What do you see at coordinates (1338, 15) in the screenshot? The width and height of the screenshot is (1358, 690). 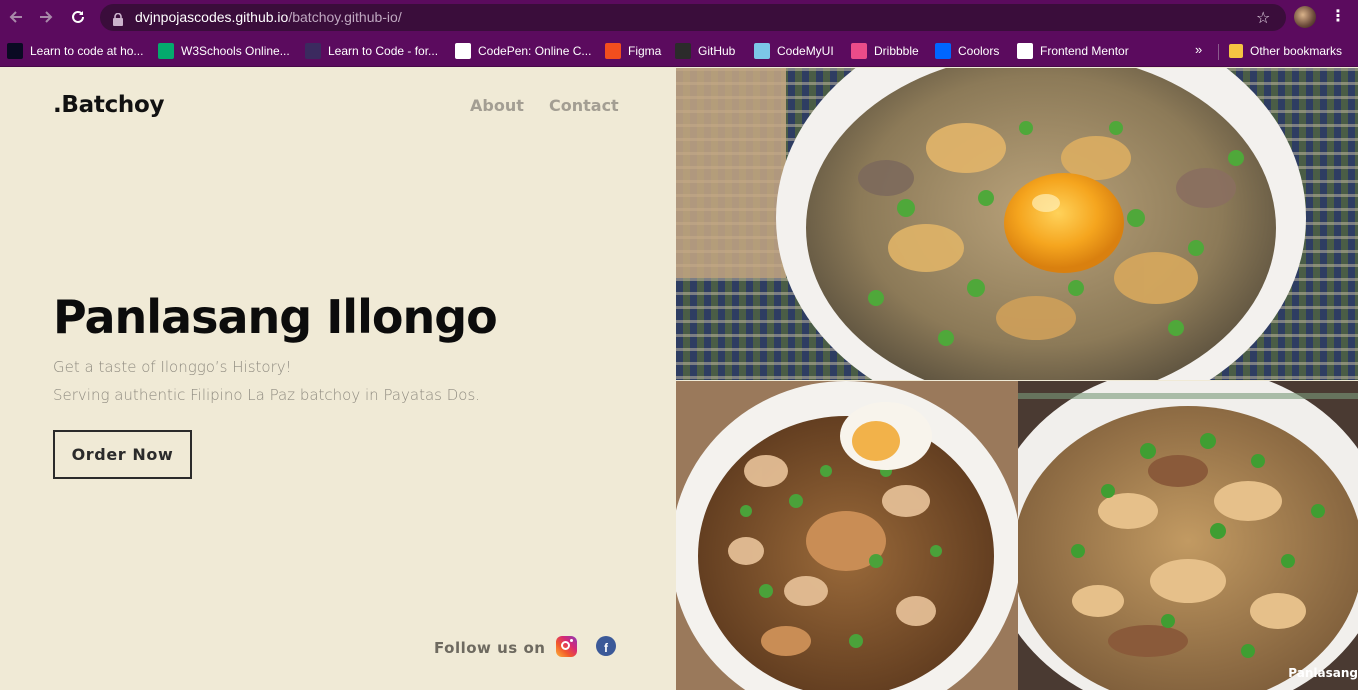 I see `kebab-menu-icon: ⋮` at bounding box center [1338, 15].